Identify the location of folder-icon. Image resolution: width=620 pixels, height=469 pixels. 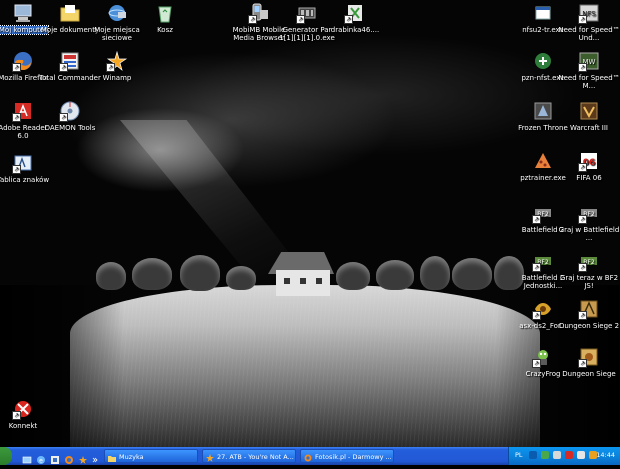
(112, 457).